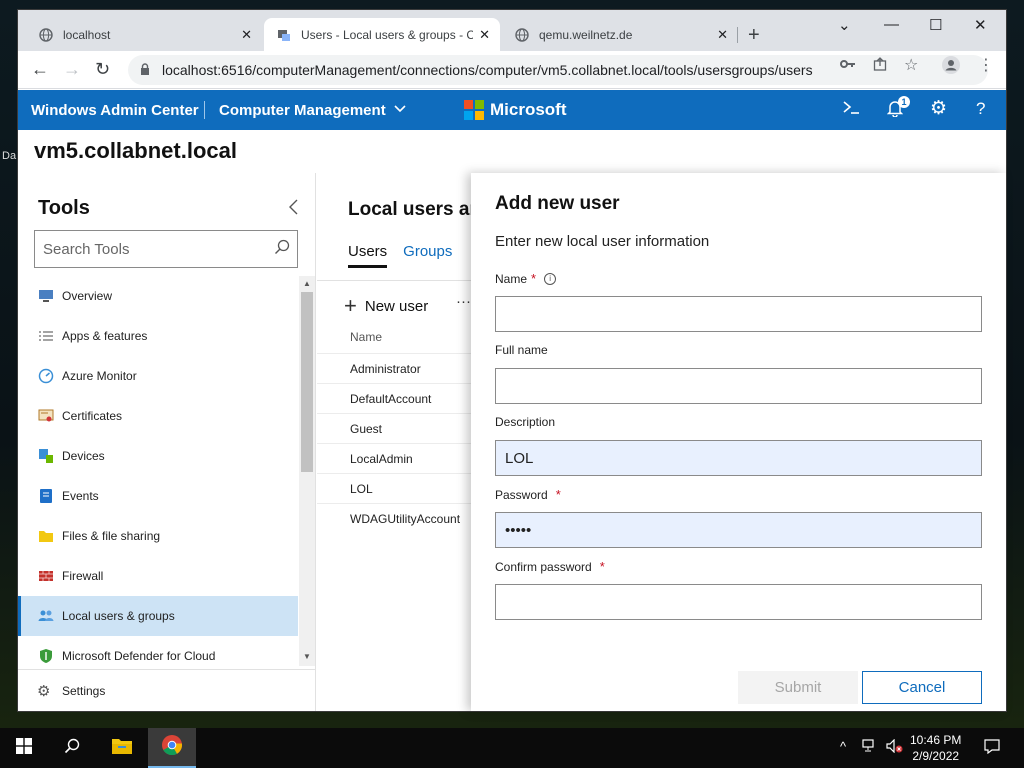  Describe the element at coordinates (115, 110) in the screenshot. I see `app-title: Windows Admin Center` at that location.